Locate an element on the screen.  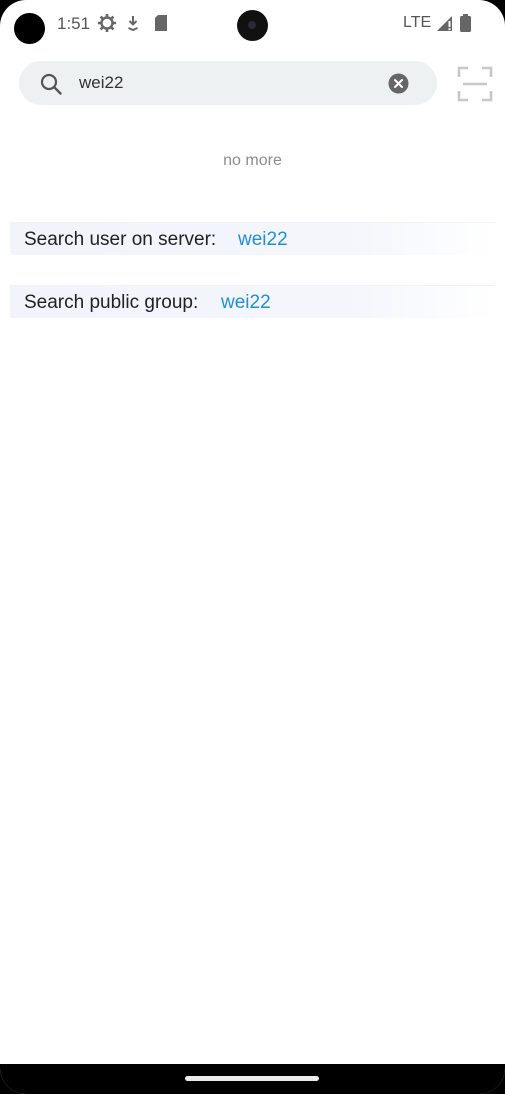
scan-button is located at coordinates (475, 84).